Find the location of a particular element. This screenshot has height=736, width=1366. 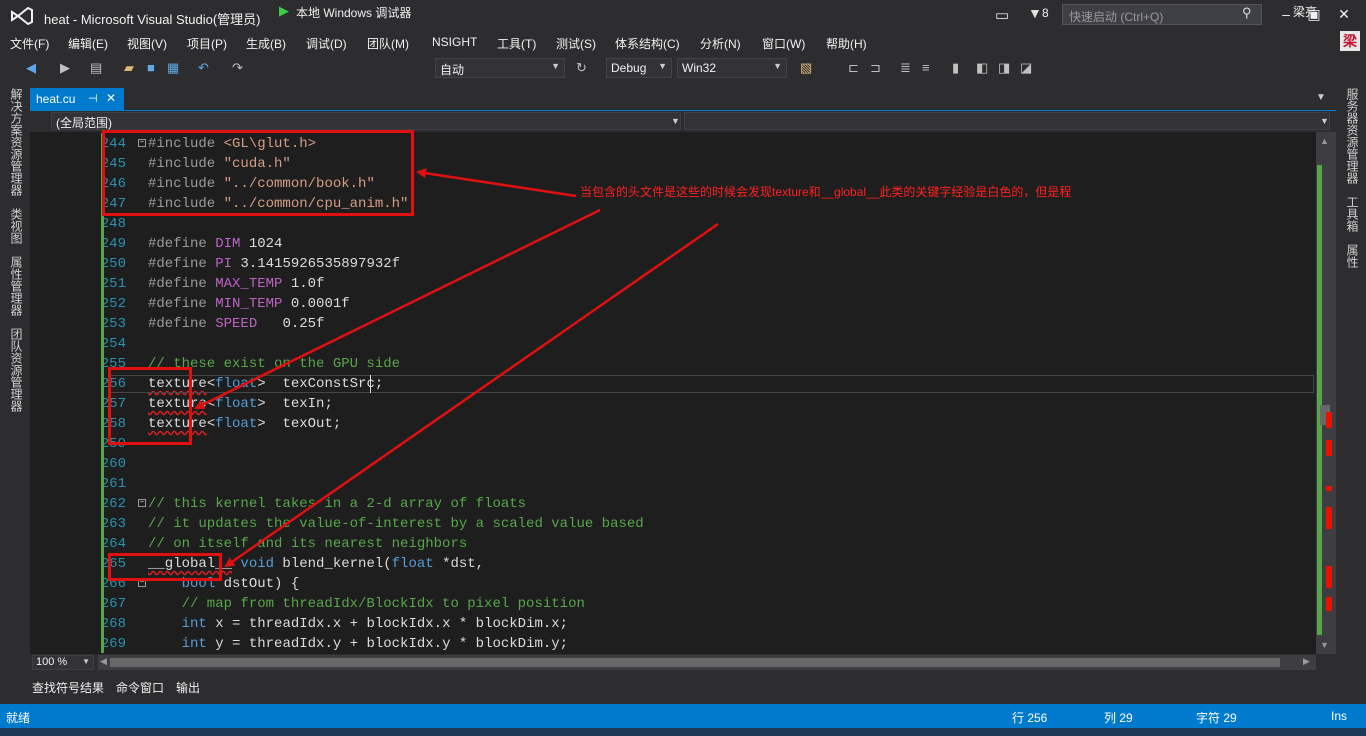

user-avatar: 梁 is located at coordinates (1350, 41).